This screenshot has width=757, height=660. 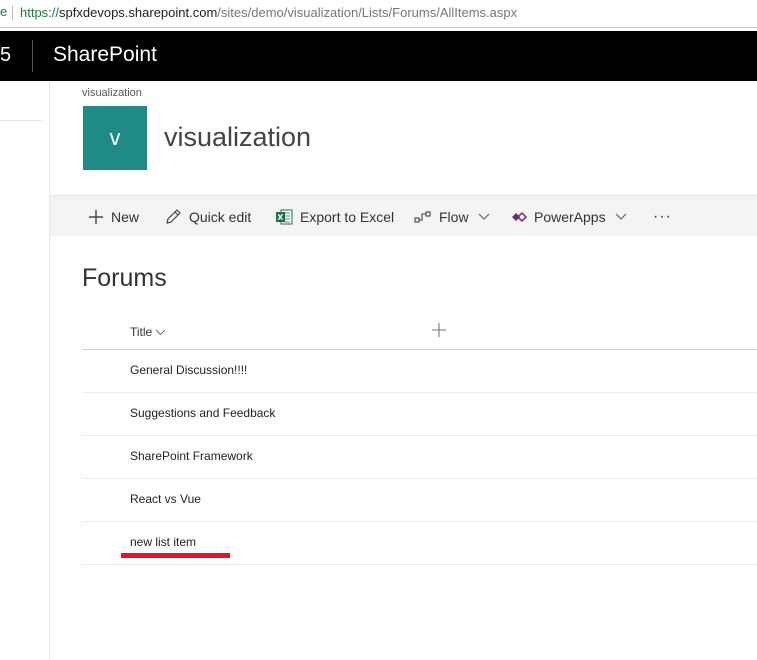 I want to click on flow-label: Flow, so click(x=454, y=216).